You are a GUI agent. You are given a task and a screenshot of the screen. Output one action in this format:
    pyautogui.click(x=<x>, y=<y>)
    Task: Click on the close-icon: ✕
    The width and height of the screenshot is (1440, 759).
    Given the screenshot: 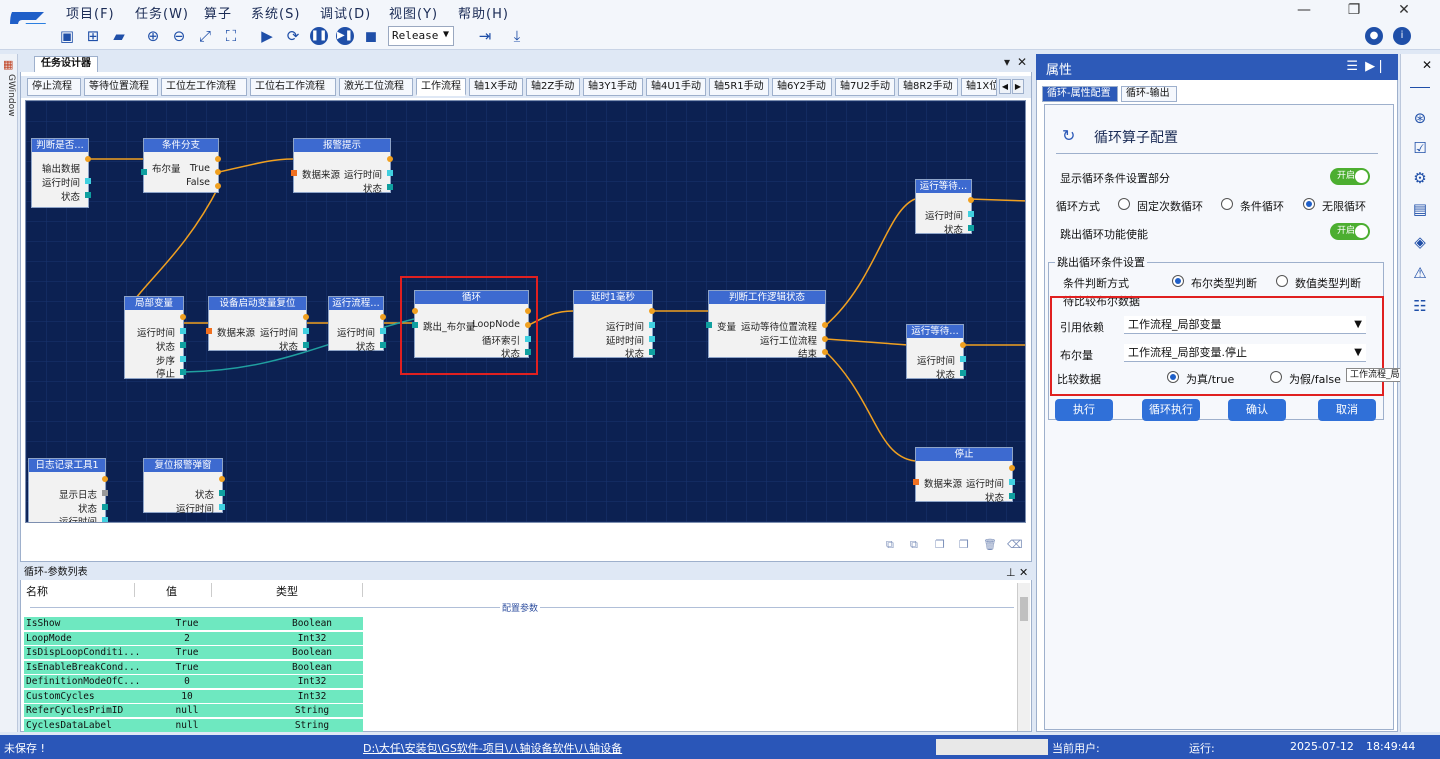 What is the action you would take?
    pyautogui.click(x=1404, y=10)
    